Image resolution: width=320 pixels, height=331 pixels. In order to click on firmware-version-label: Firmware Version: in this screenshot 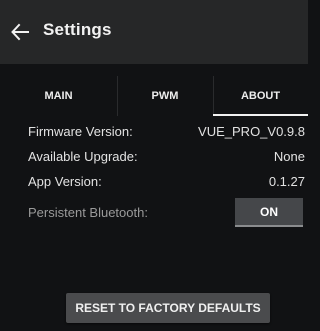, I will do `click(80, 131)`.